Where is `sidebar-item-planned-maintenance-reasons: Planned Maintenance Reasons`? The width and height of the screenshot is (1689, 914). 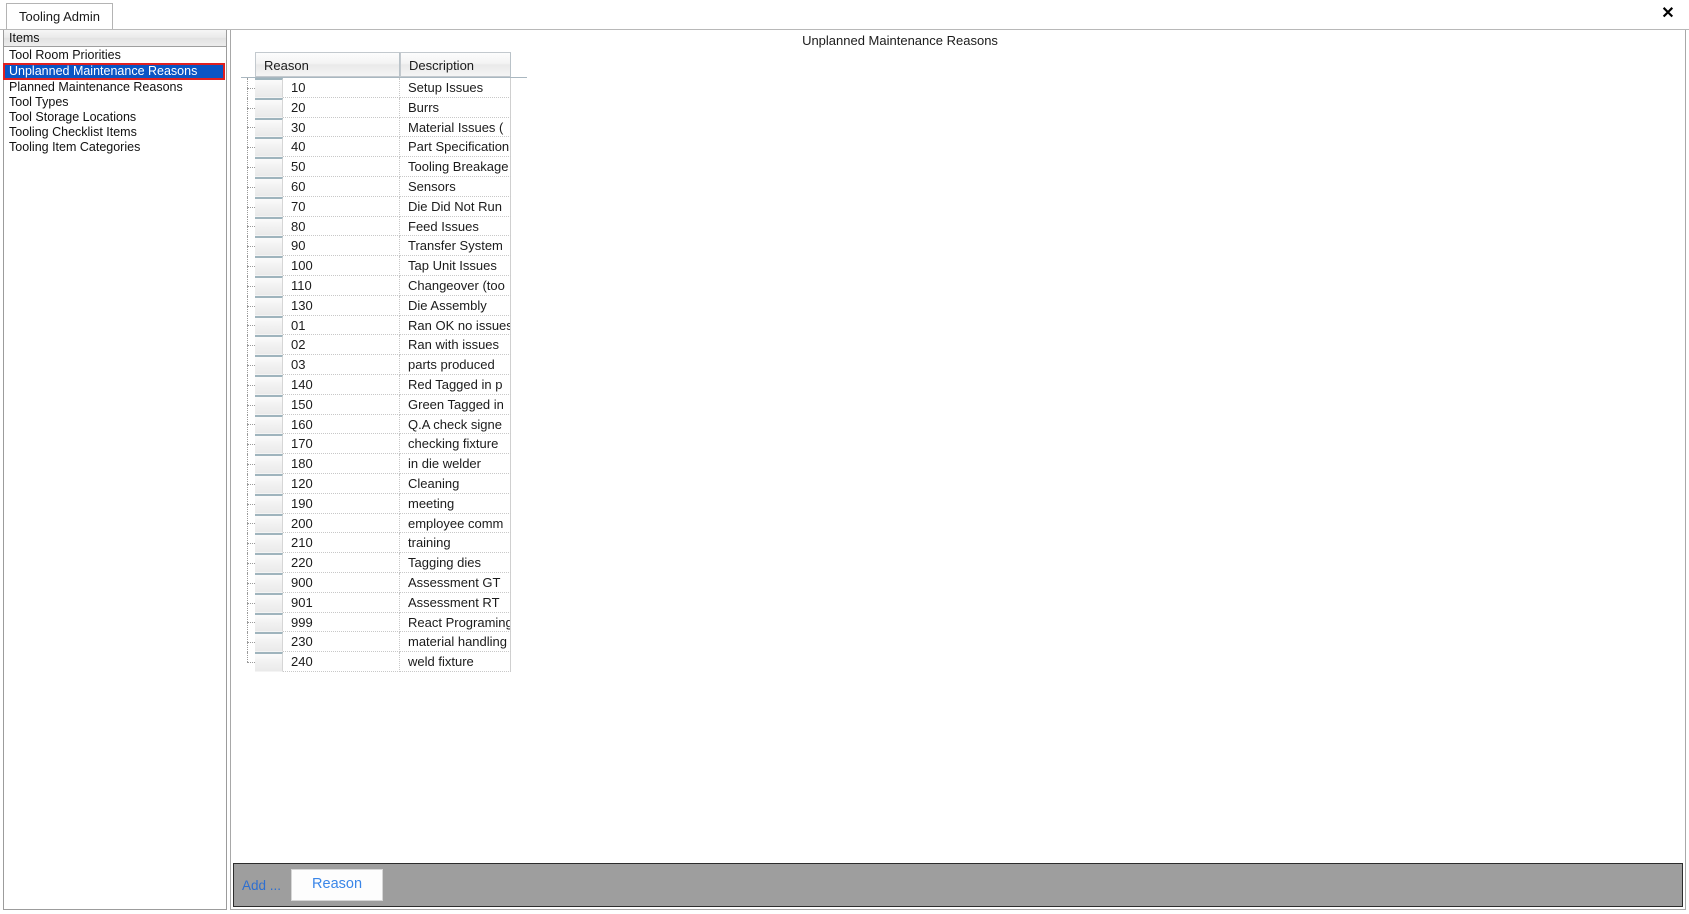 sidebar-item-planned-maintenance-reasons: Planned Maintenance Reasons is located at coordinates (115, 87).